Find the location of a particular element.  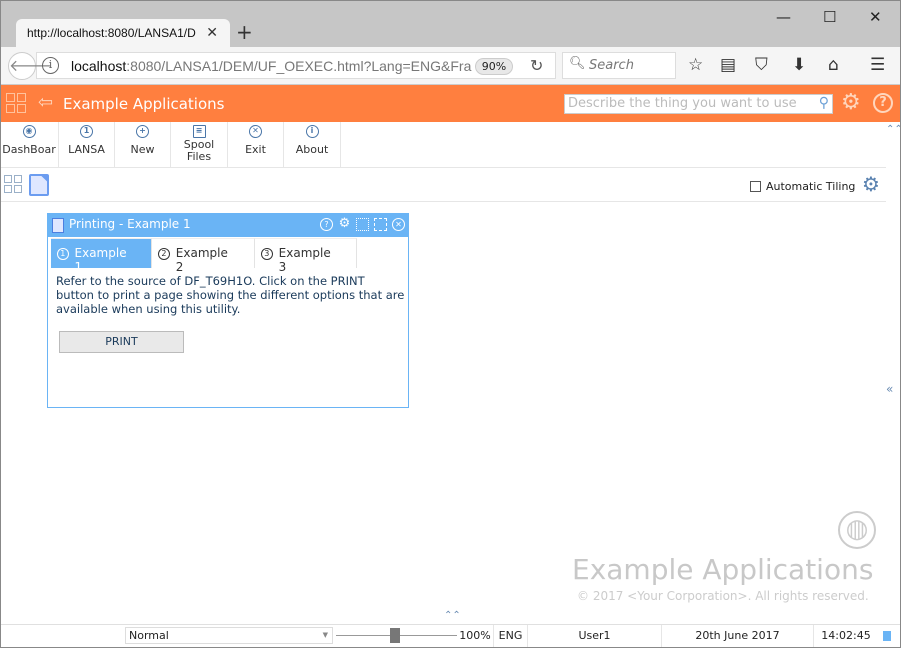

app-search-input: Describe the thing you want to use ⚲ is located at coordinates (698, 104).